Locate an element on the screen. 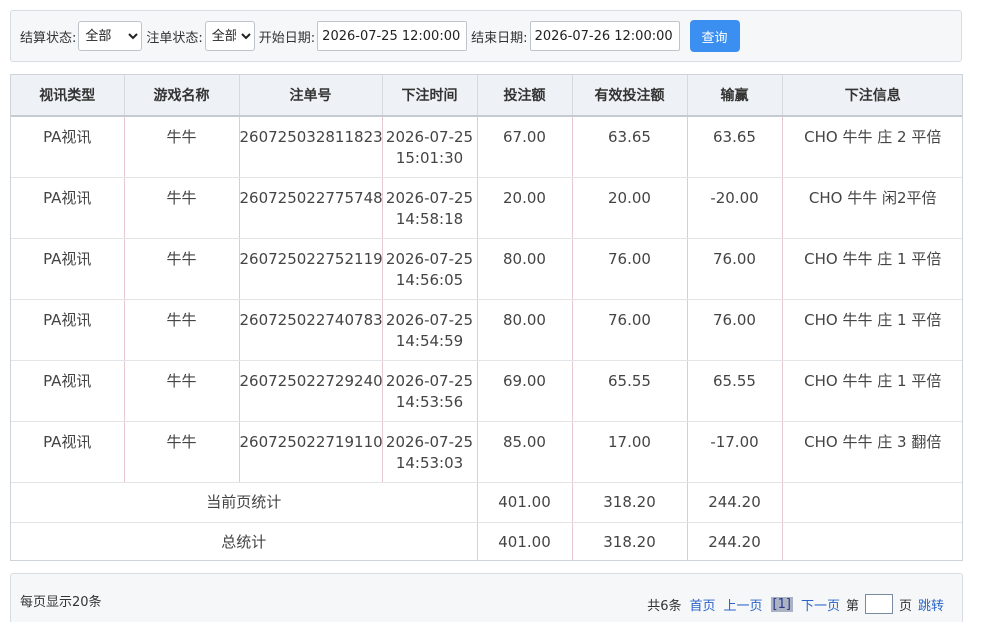 The image size is (989, 622). header-bet-amount: 投注额 is located at coordinates (525, 96).